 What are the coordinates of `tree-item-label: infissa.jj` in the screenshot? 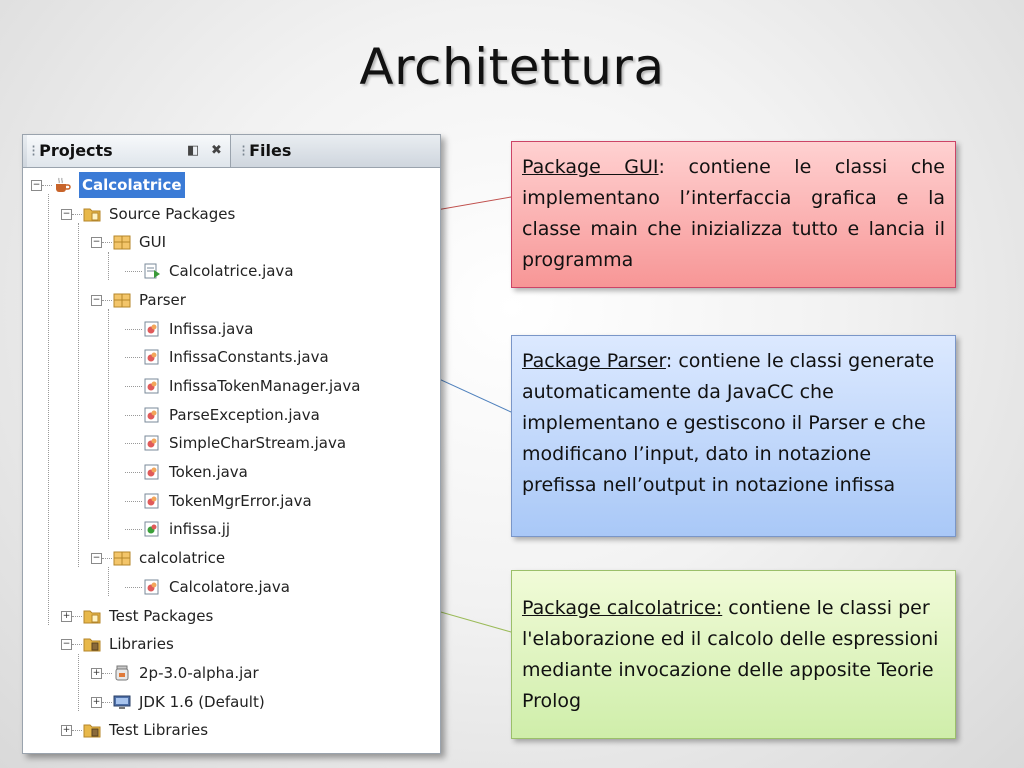 It's located at (200, 529).